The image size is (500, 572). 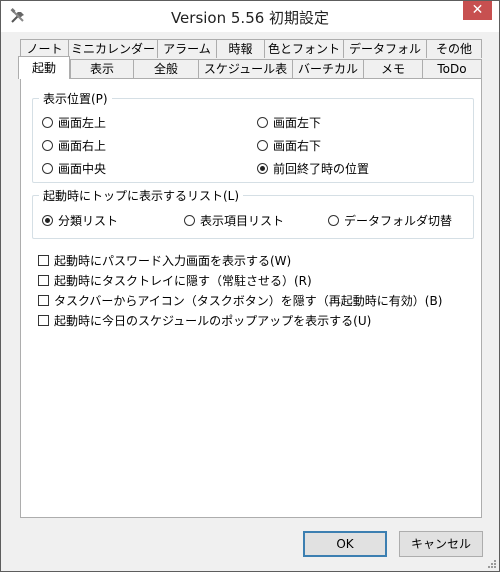 What do you see at coordinates (173, 261) in the screenshot?
I see `checkbox-label: 起動時にパスワード入力画面を表示する(W)` at bounding box center [173, 261].